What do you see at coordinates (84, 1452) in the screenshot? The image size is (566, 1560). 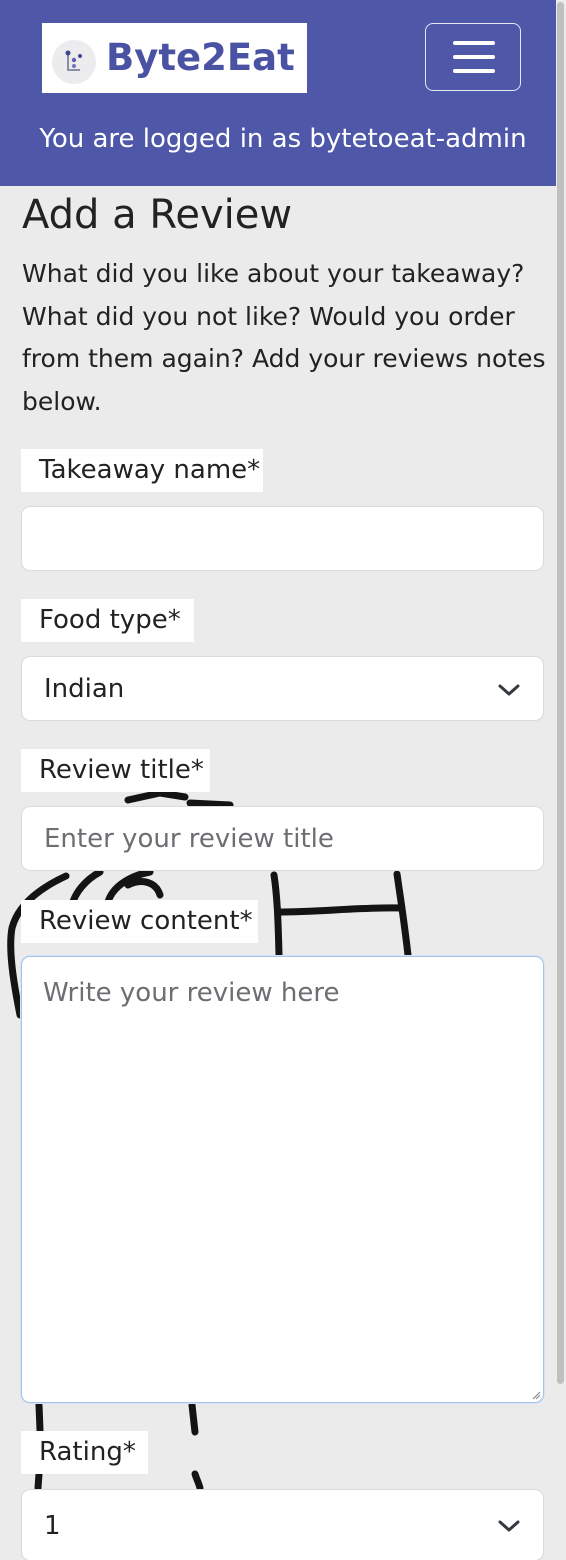 I see `rating-label: Rating*` at bounding box center [84, 1452].